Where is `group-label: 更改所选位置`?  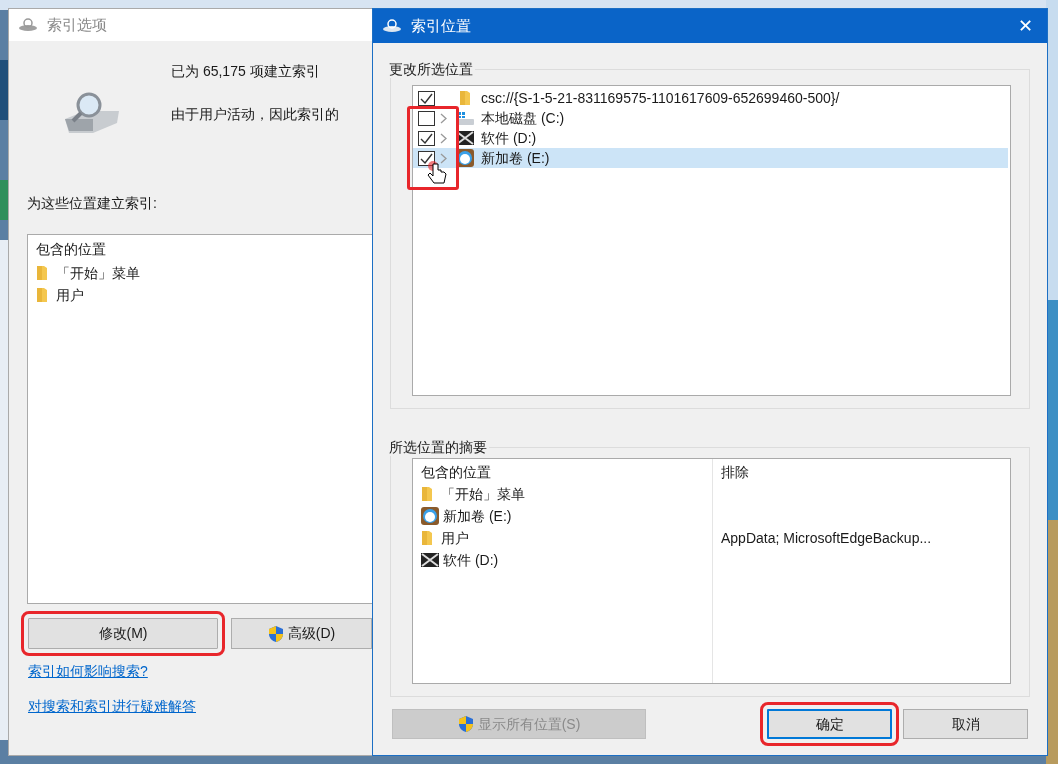
group-label: 更改所选位置 is located at coordinates (431, 69).